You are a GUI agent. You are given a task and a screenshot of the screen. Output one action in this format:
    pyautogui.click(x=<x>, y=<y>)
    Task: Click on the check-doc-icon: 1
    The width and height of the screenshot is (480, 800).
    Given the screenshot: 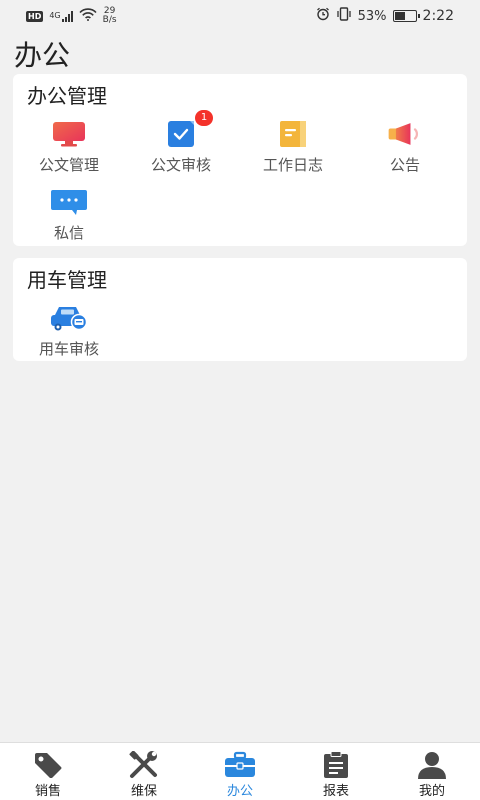 What is the action you would take?
    pyautogui.click(x=187, y=130)
    